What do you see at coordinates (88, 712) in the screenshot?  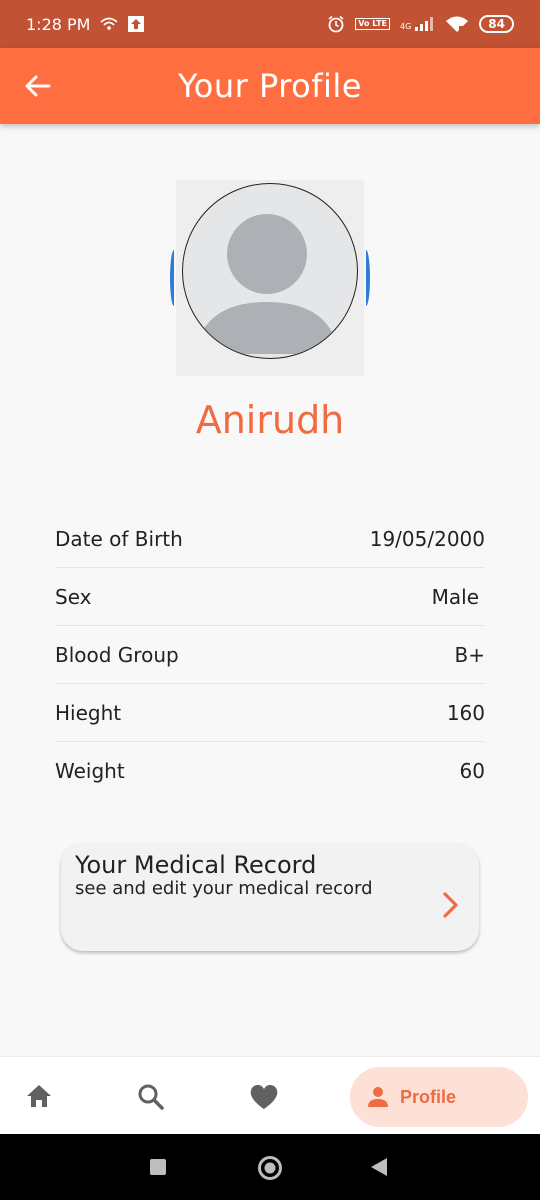 I see `detail-label: Hieght` at bounding box center [88, 712].